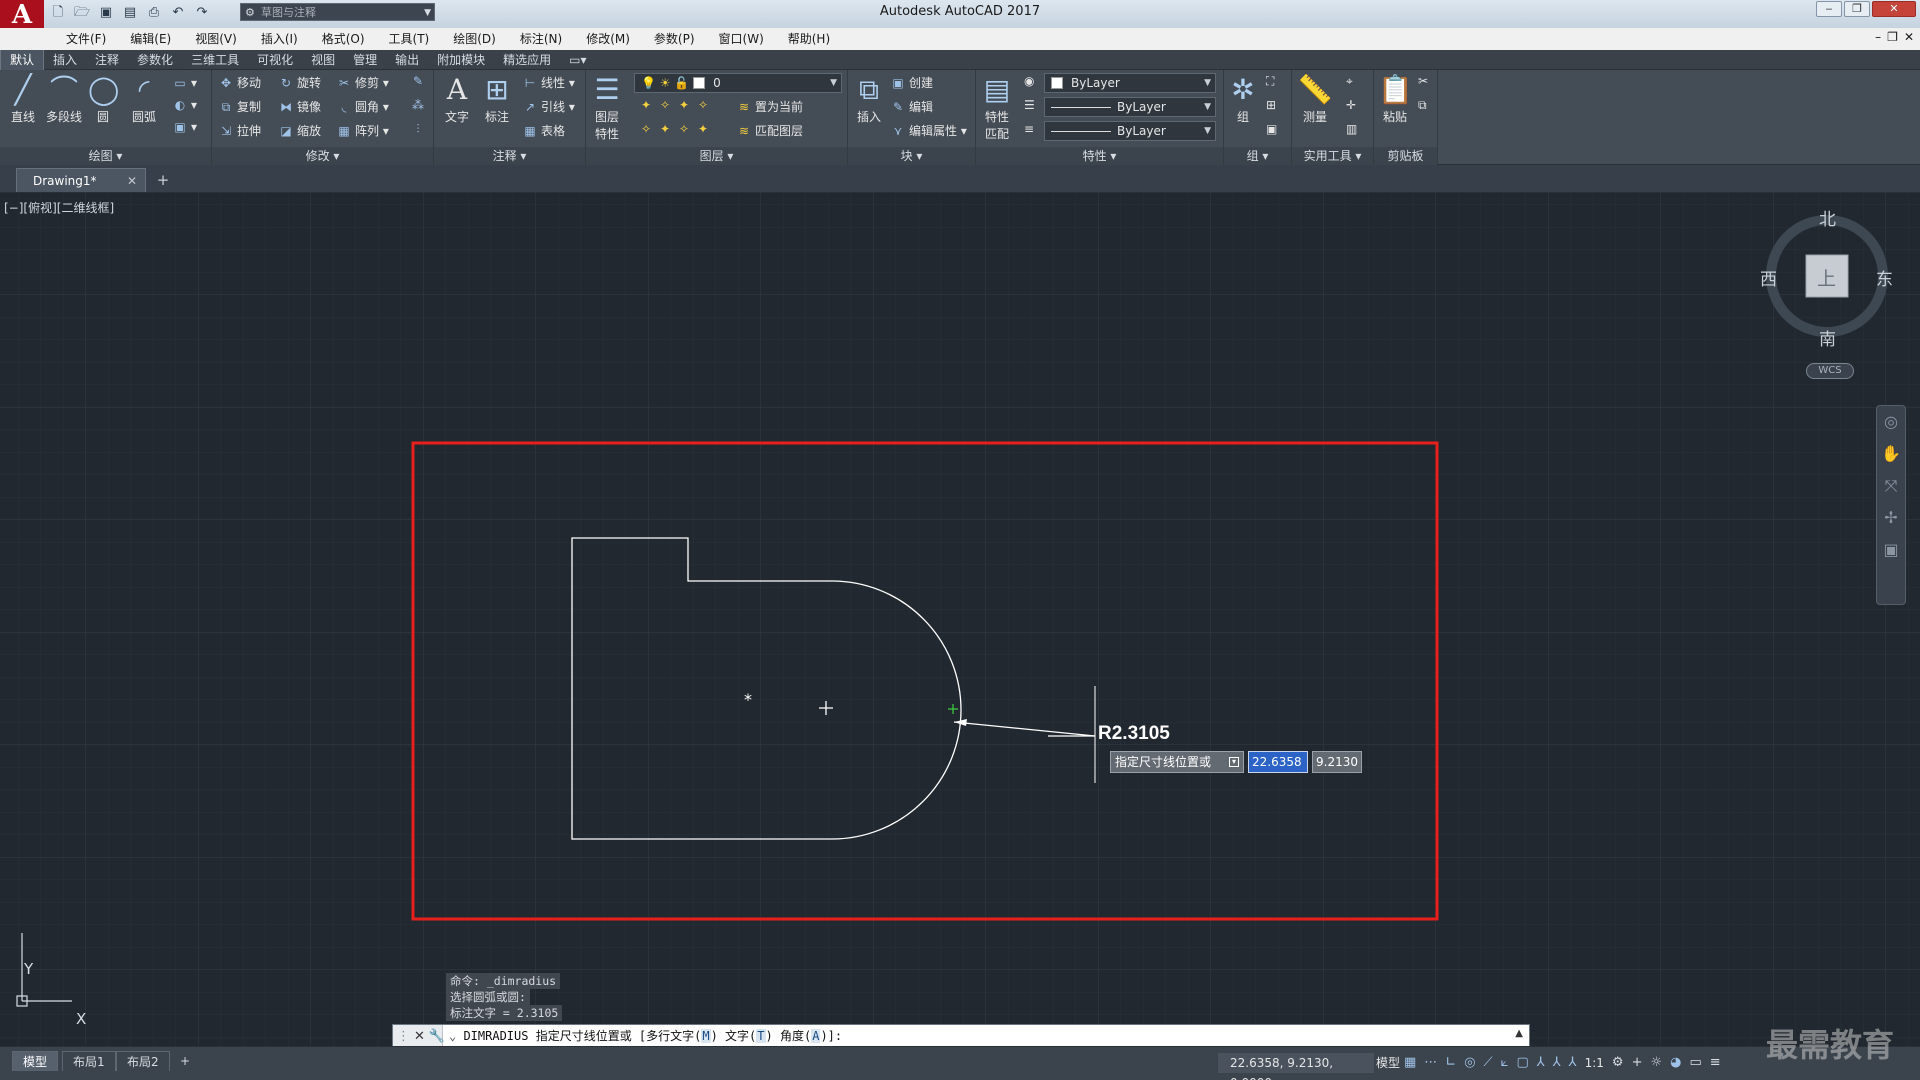  I want to click on object-snap-icon: ▢, so click(1522, 1063).